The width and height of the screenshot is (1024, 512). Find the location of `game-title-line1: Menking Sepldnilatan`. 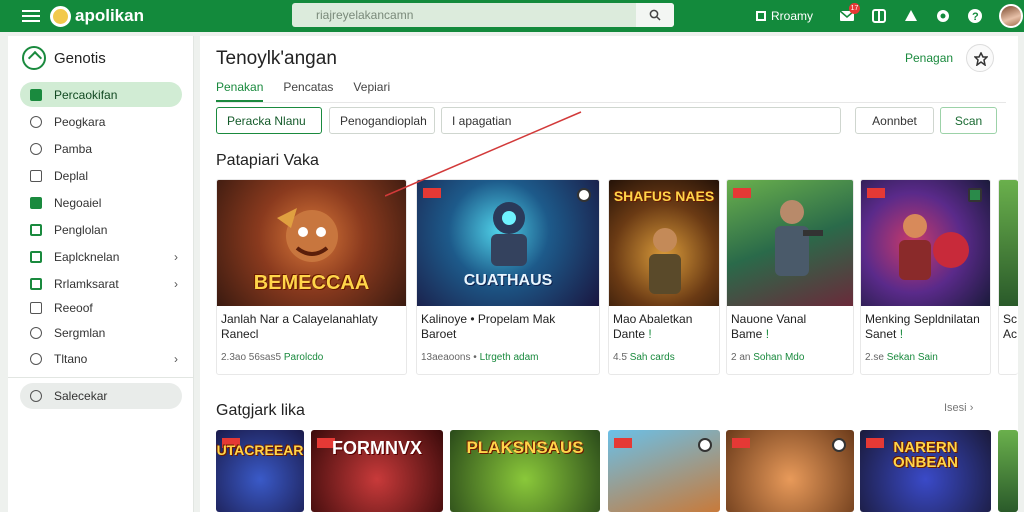

game-title-line1: Menking Sepldnilatan is located at coordinates (922, 319).